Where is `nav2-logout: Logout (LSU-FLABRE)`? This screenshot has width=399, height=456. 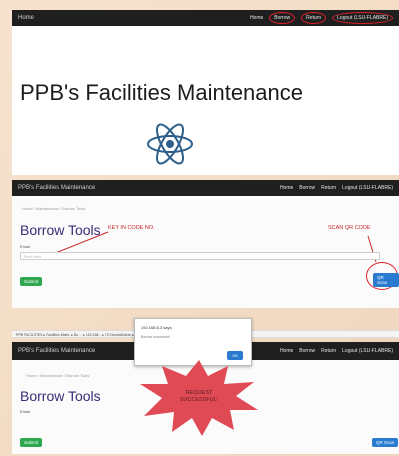 nav2-logout: Logout (LSU-FLABRE) is located at coordinates (367, 188).